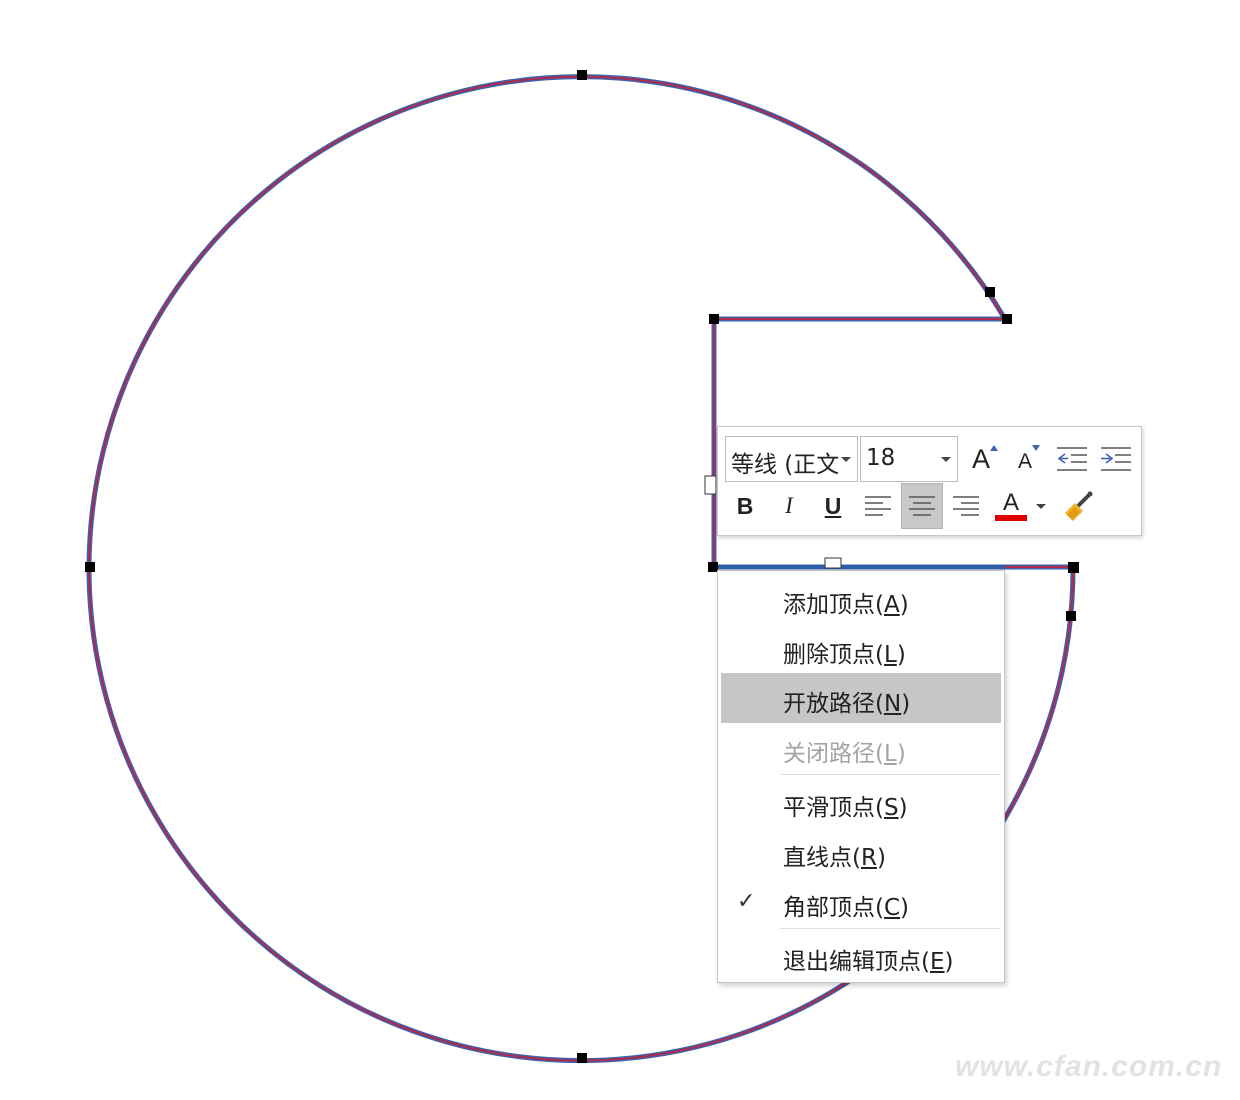 This screenshot has width=1240, height=1100. I want to click on decrease-font-icon: A, so click(1024, 461).